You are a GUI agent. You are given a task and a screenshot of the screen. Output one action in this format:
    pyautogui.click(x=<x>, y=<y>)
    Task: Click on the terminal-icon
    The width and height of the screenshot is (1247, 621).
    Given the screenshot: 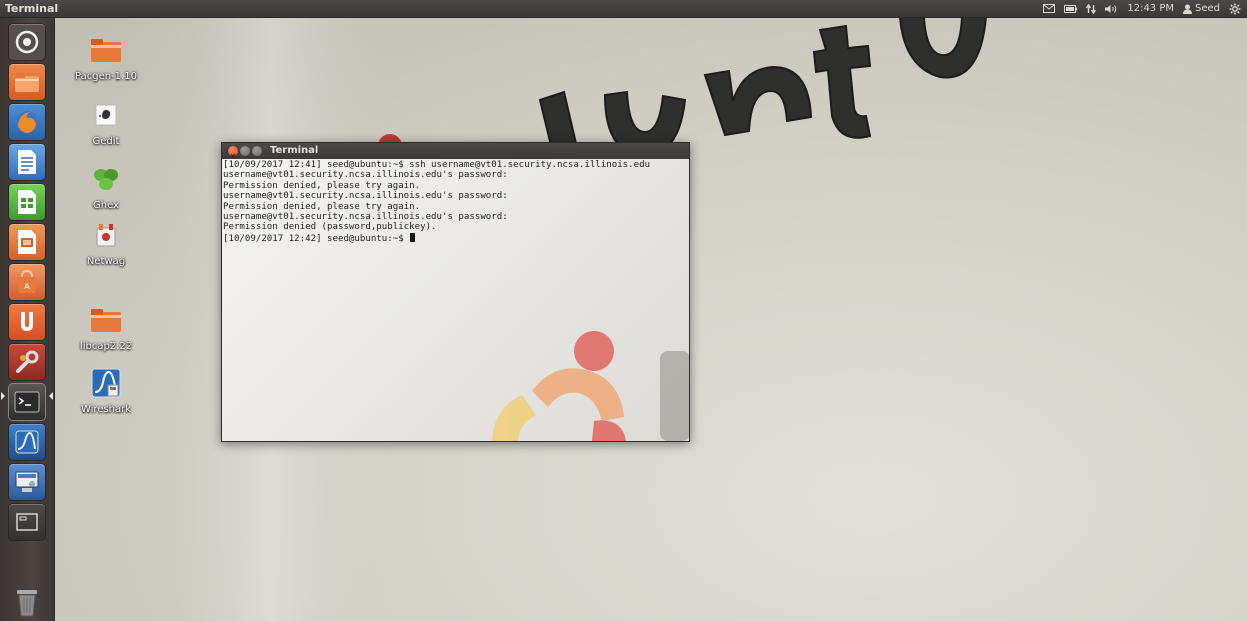 What is the action you would take?
    pyautogui.click(x=27, y=402)
    